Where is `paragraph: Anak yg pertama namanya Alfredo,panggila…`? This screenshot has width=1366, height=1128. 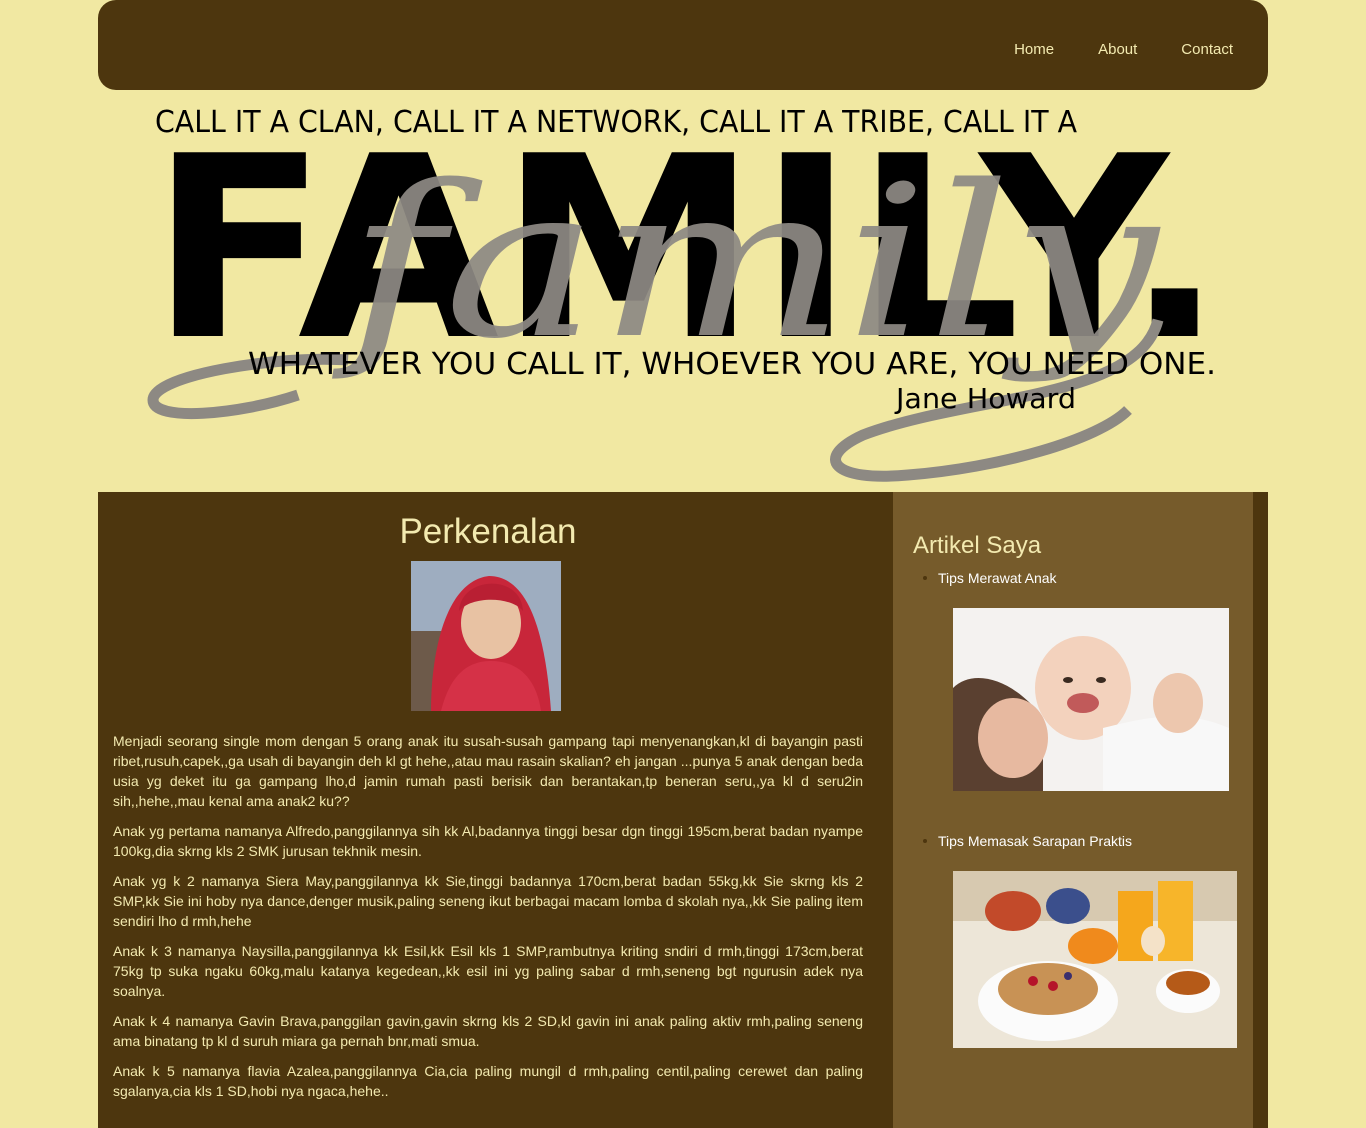
paragraph: Anak yg pertama namanya Alfredo,panggila… is located at coordinates (488, 841).